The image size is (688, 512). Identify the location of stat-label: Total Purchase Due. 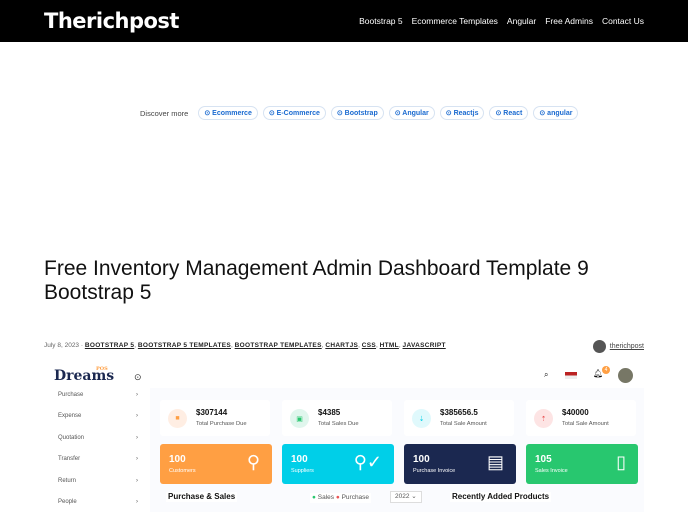
(221, 424).